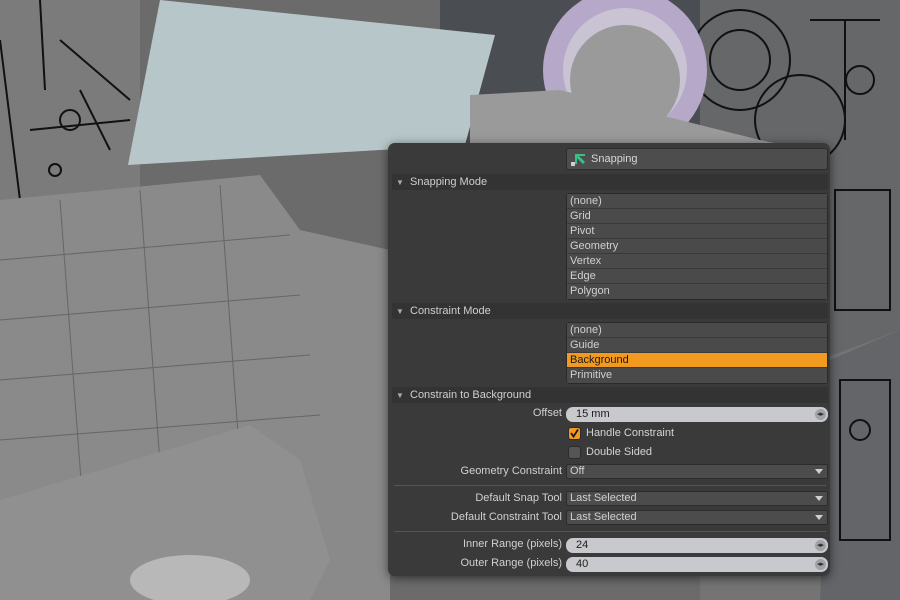 The image size is (900, 600). I want to click on section-constraint-mode-label: Constraint Mode, so click(450, 311).